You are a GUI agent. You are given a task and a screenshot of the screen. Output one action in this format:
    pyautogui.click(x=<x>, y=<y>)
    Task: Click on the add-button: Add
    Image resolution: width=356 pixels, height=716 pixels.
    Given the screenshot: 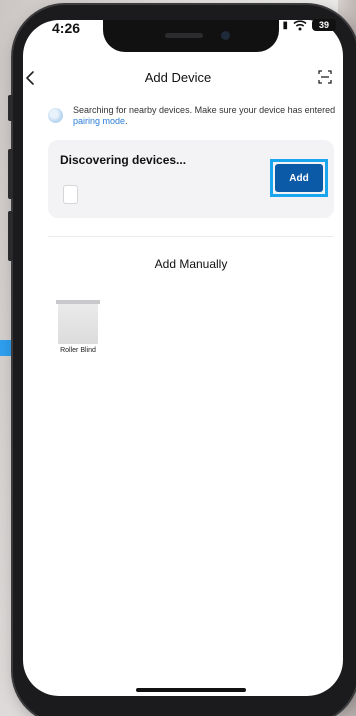 What is the action you would take?
    pyautogui.click(x=299, y=178)
    